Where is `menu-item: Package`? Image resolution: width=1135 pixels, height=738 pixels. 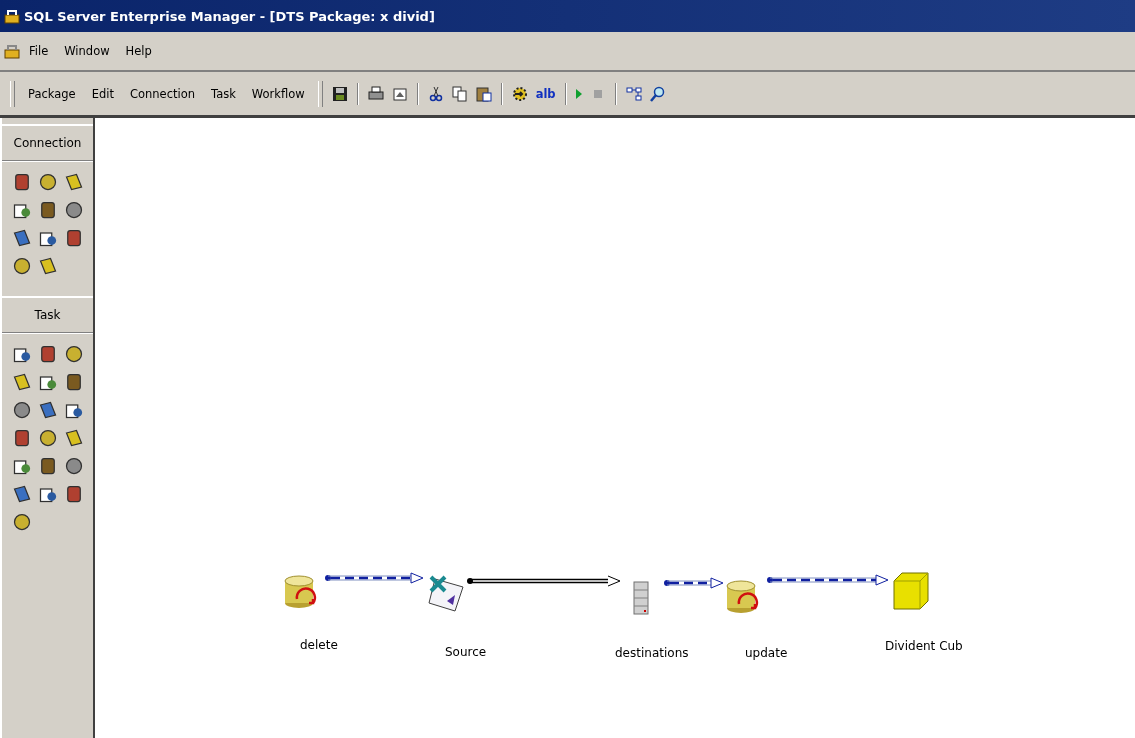 menu-item: Package is located at coordinates (52, 93).